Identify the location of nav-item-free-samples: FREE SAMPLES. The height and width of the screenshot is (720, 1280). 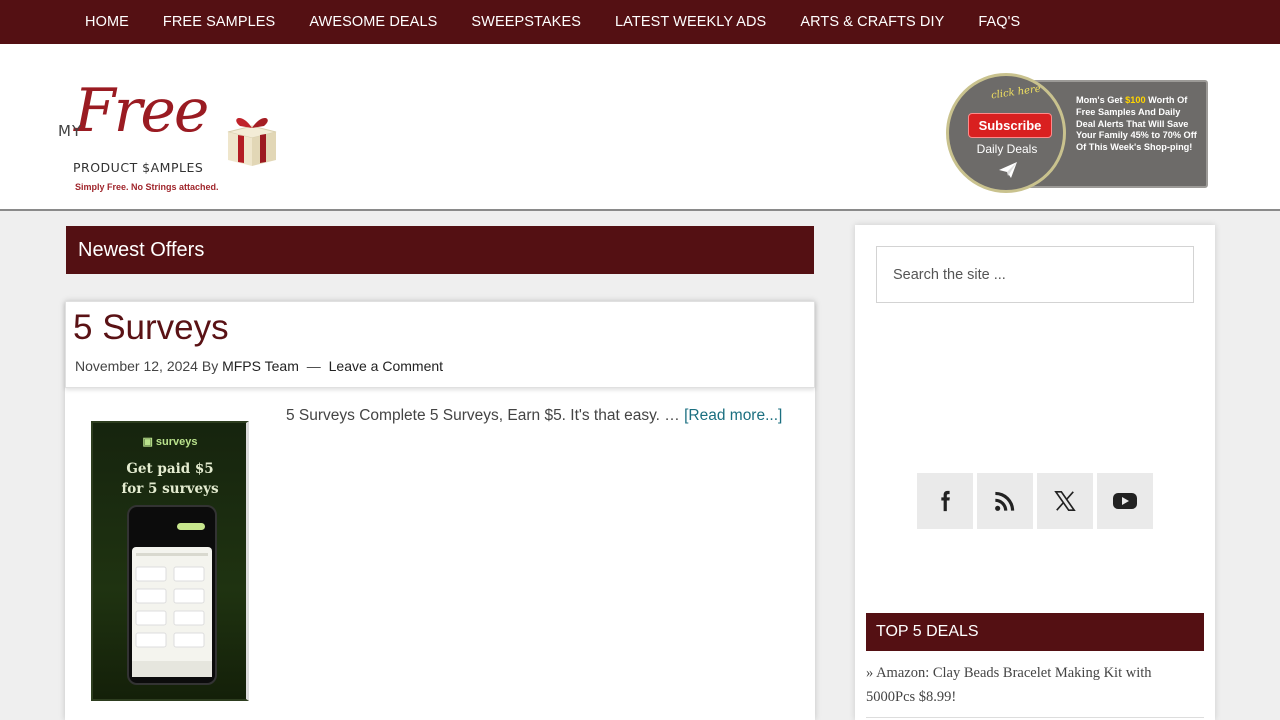
(219, 22).